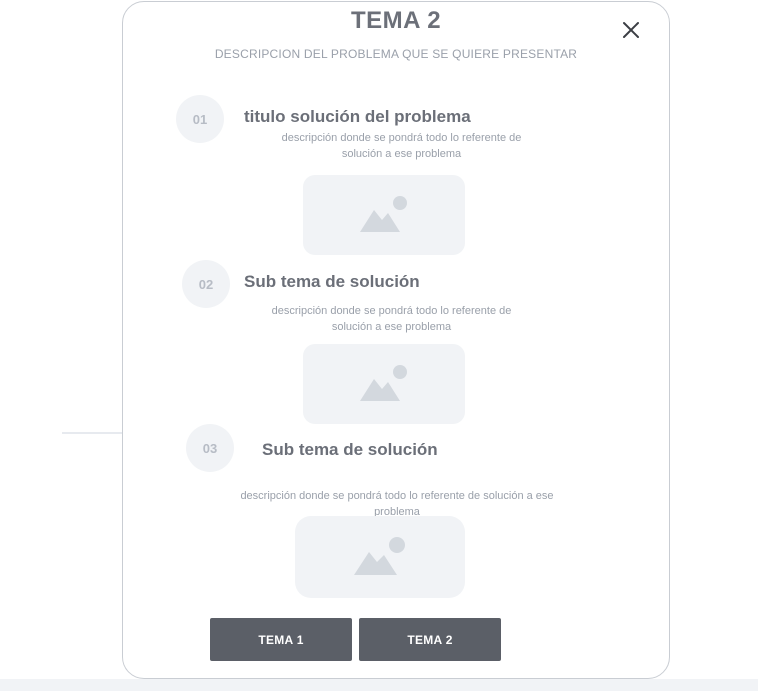 The height and width of the screenshot is (691, 758). What do you see at coordinates (379, 685) in the screenshot?
I see `bottom-strip` at bounding box center [379, 685].